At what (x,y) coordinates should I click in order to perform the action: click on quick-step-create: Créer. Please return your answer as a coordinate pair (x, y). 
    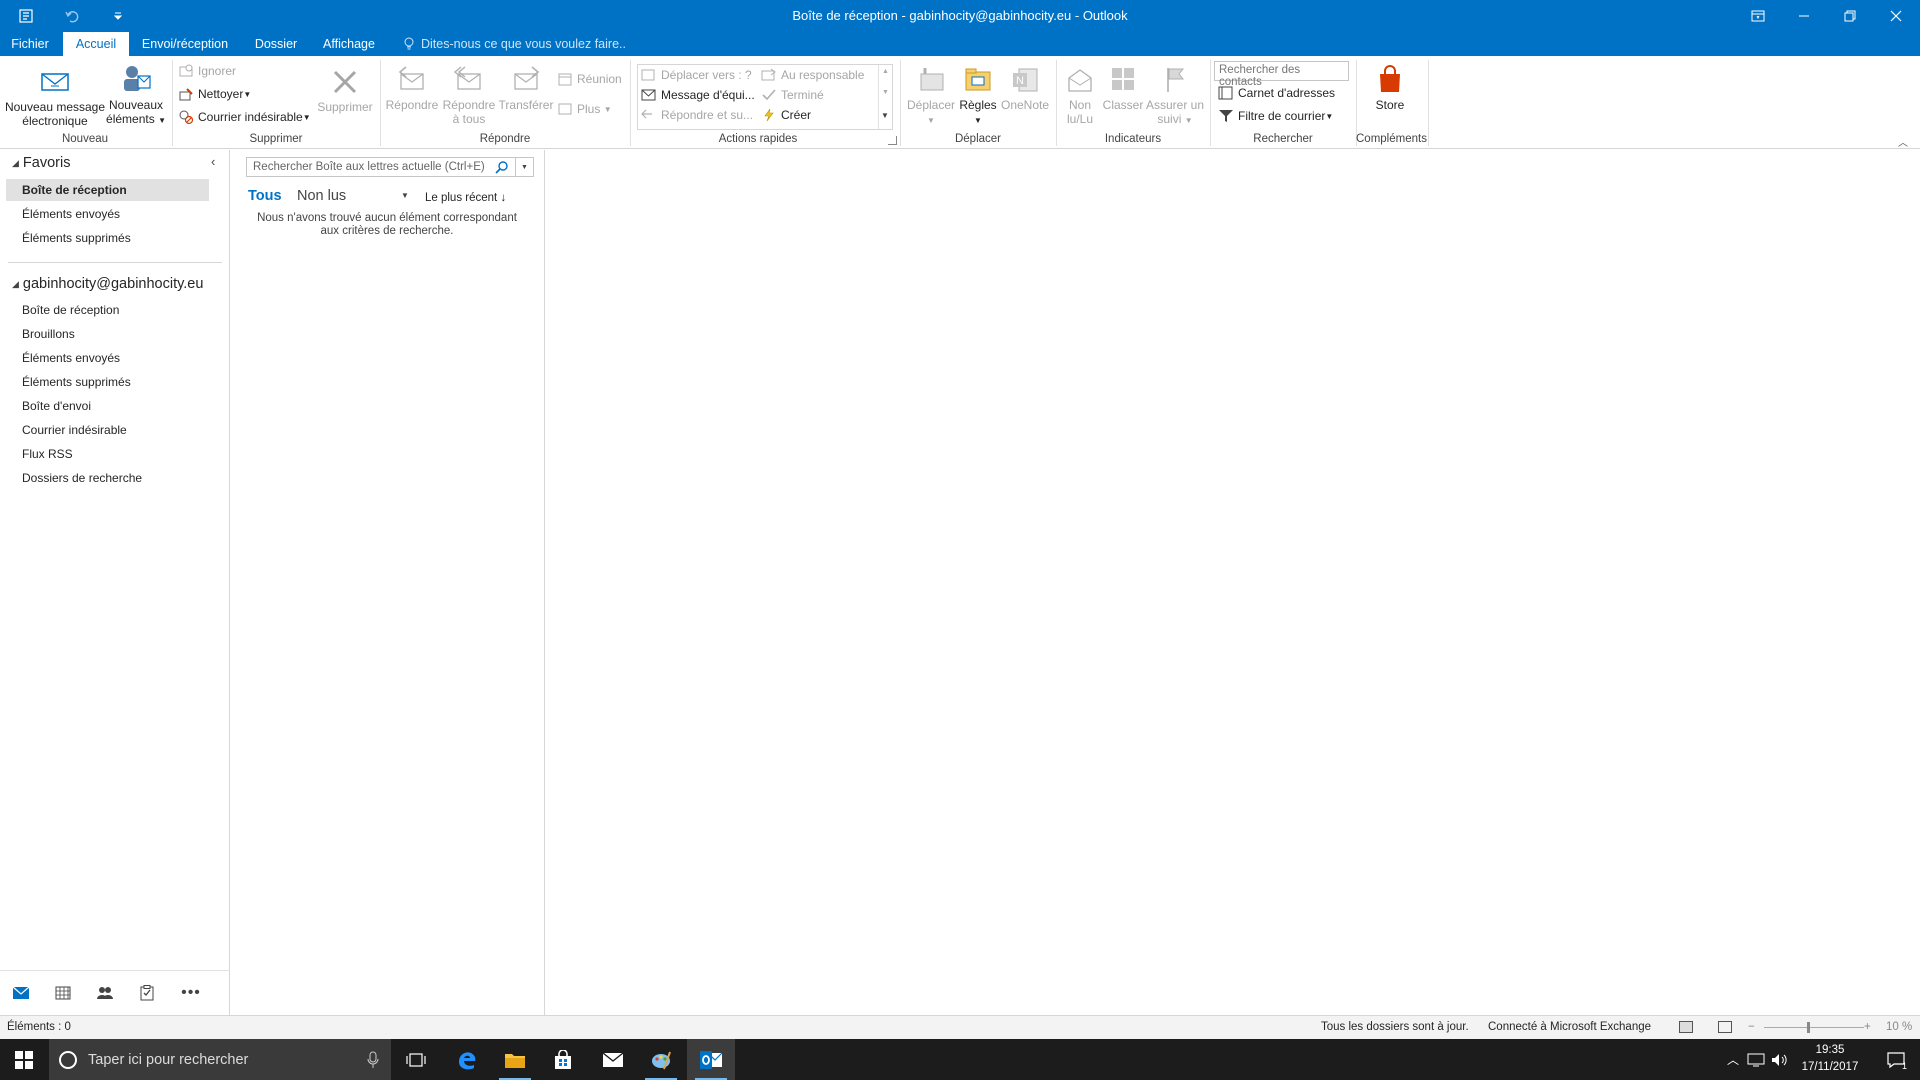
    Looking at the image, I should click on (786, 115).